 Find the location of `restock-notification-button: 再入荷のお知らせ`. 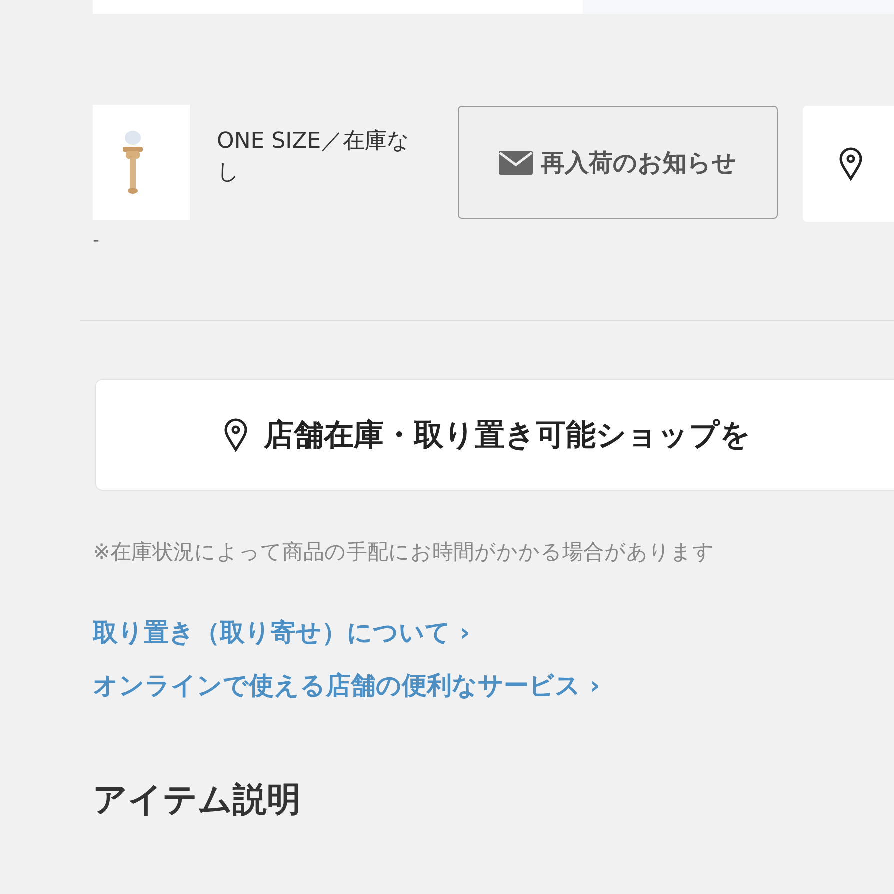

restock-notification-button: 再入荷のお知らせ is located at coordinates (618, 162).